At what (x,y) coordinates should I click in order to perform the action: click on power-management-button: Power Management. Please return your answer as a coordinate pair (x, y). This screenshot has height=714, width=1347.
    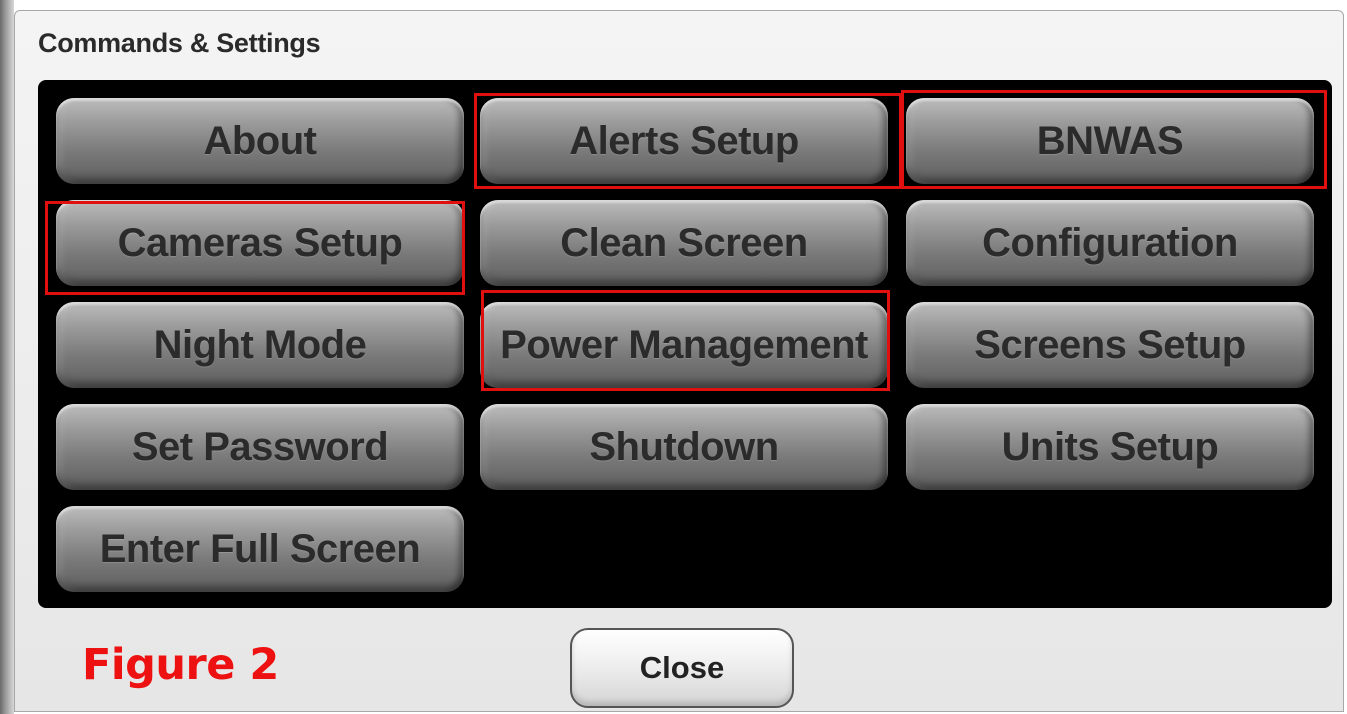
    Looking at the image, I should click on (684, 345).